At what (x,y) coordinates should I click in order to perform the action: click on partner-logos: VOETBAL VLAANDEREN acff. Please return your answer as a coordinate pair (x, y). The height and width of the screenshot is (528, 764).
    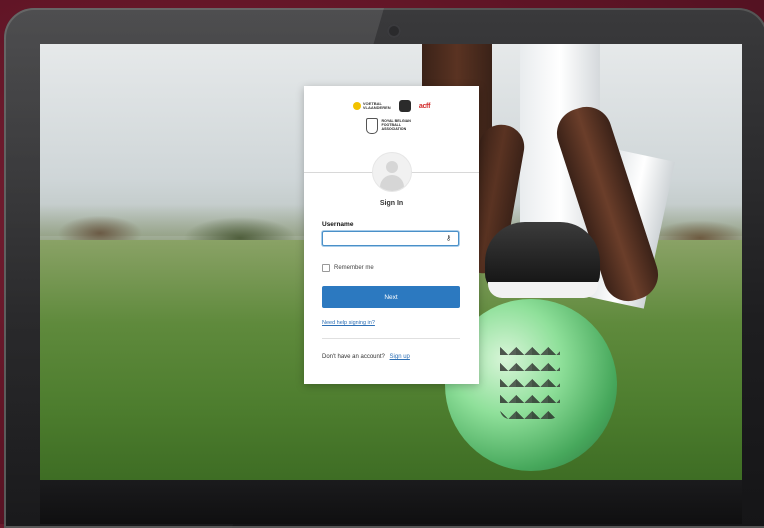
    Looking at the image, I should click on (391, 106).